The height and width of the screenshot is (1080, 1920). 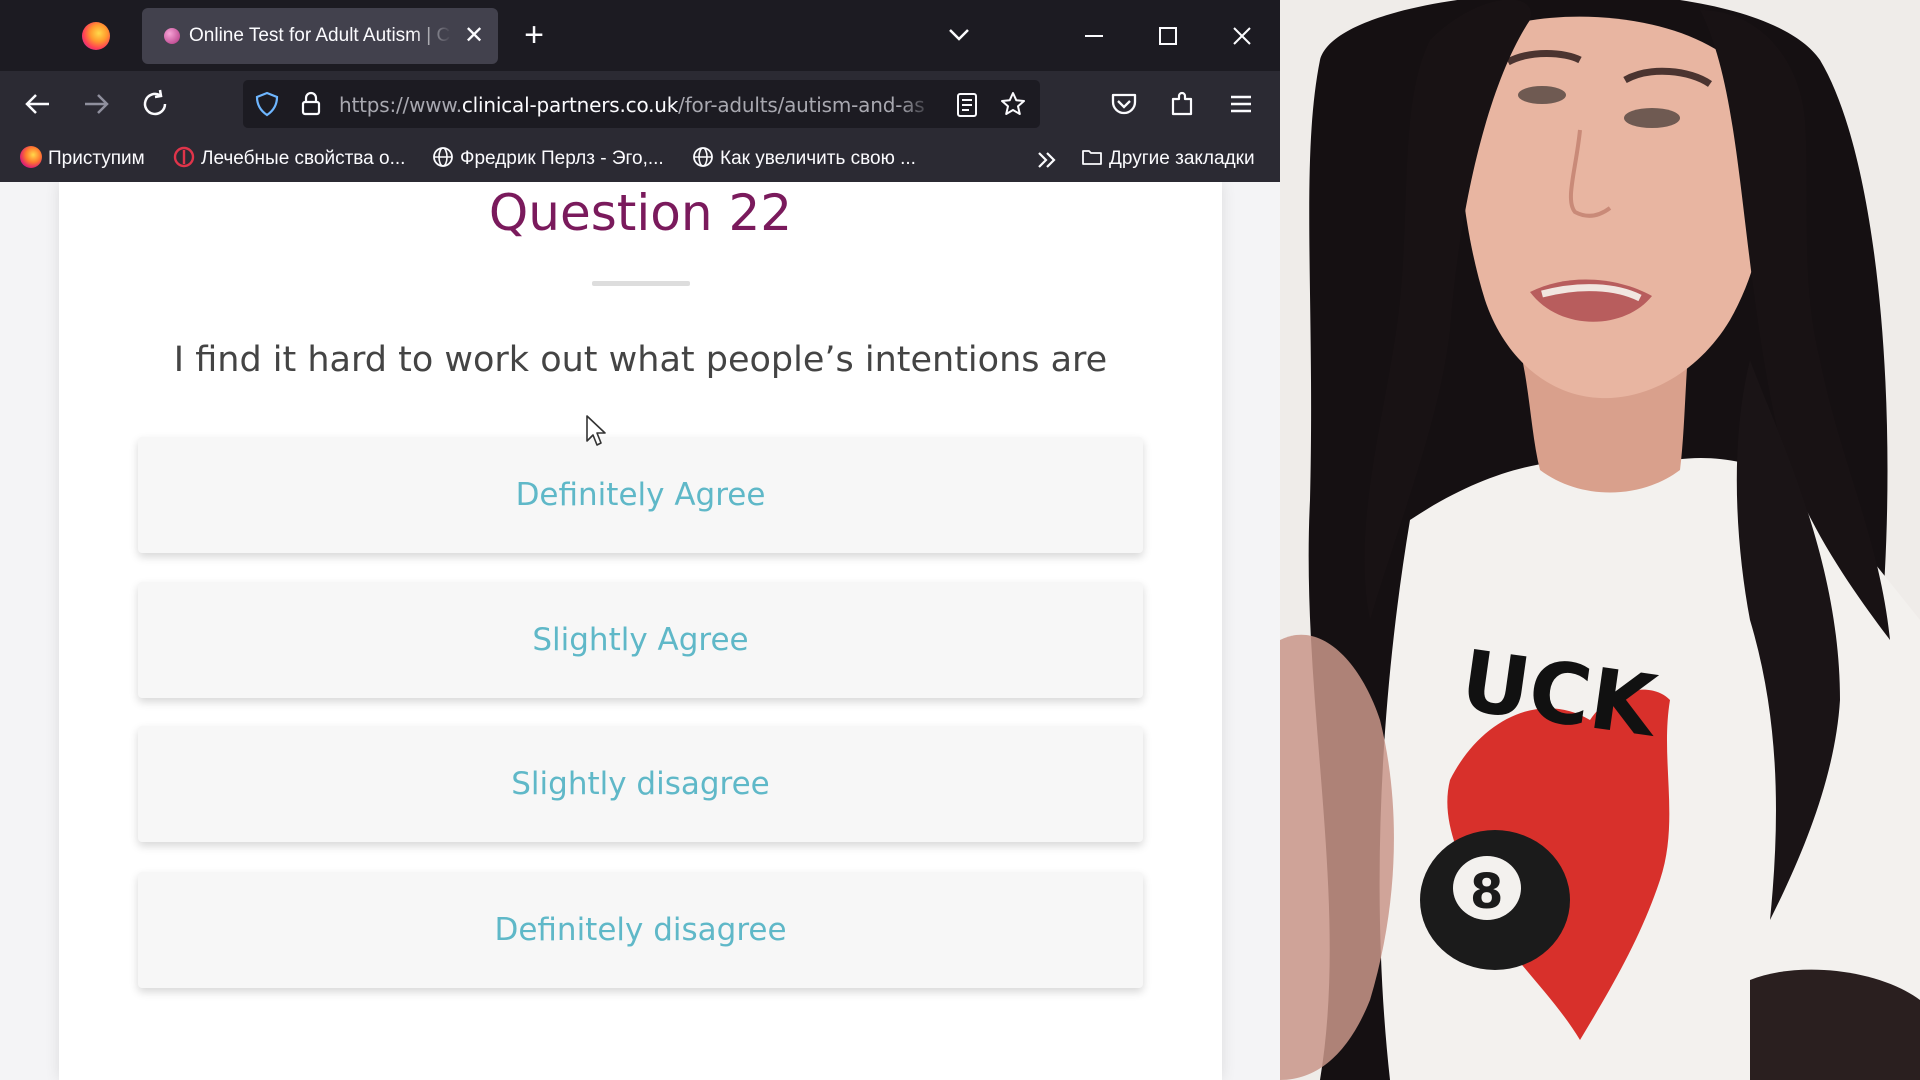 I want to click on answer-label: Slightly Agree, so click(x=640, y=640).